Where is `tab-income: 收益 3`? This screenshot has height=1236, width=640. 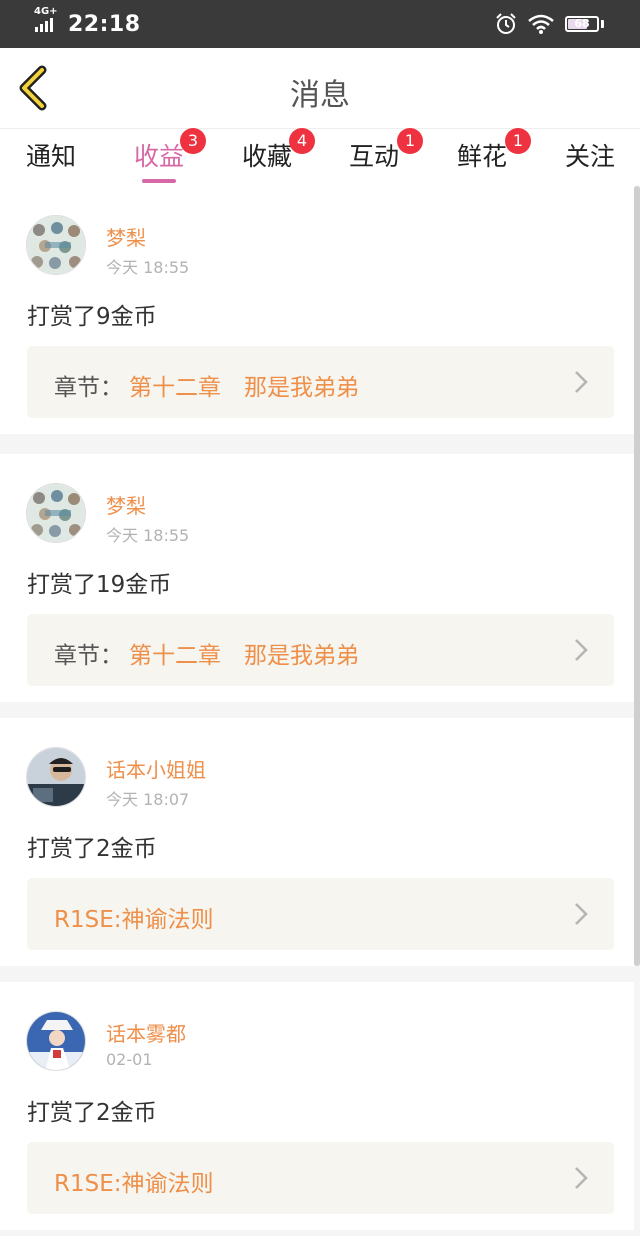 tab-income: 收益 3 is located at coordinates (159, 150).